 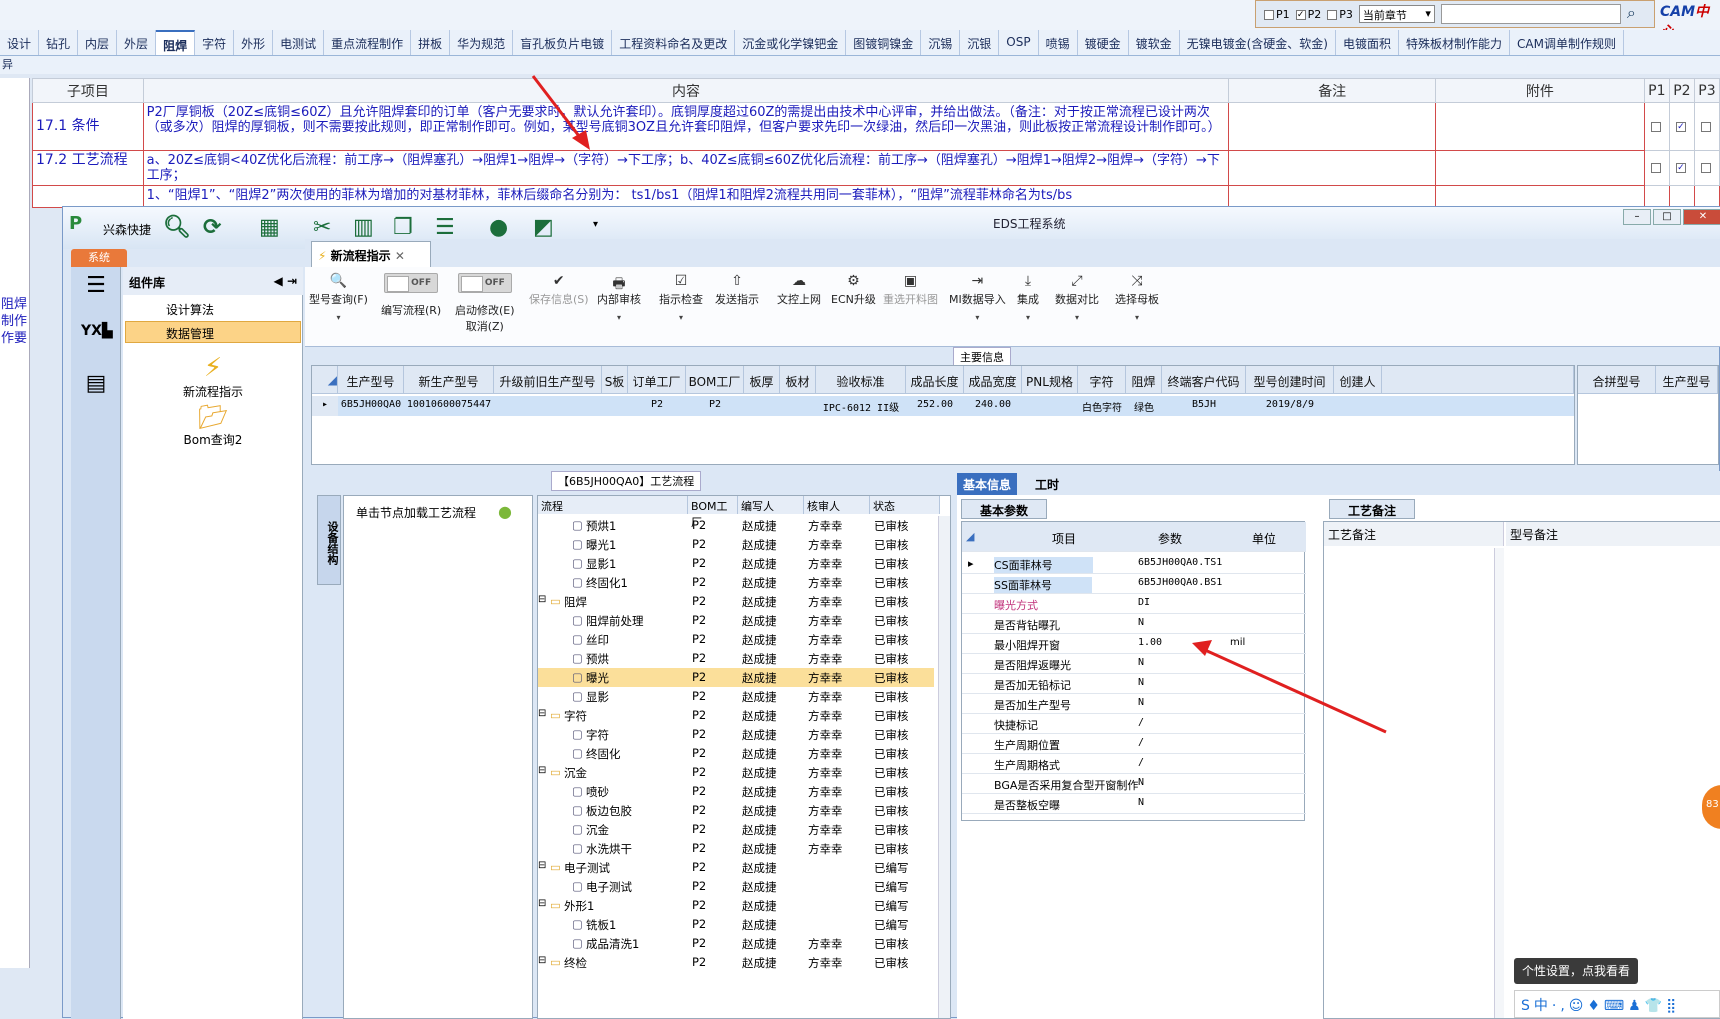 I want to click on tree-row: ▢ 喷砂 P2 赵成捷 方幸幸 已审核, so click(x=736, y=791).